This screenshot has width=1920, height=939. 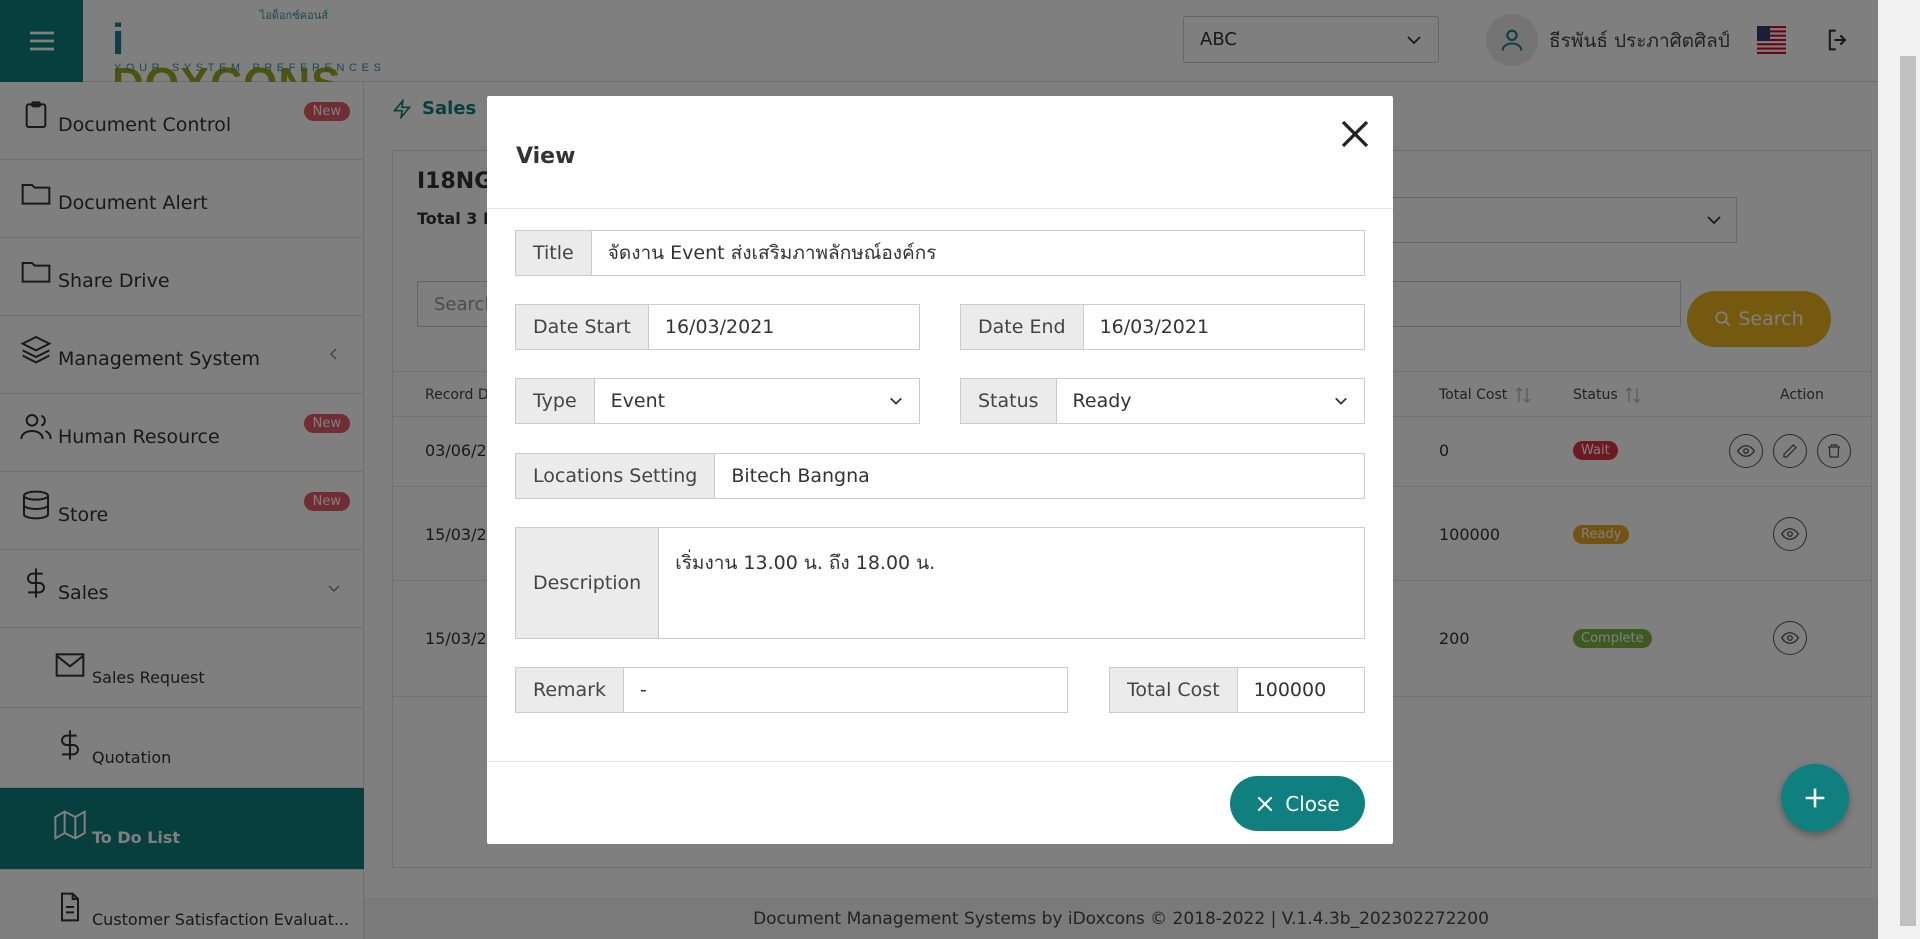 What do you see at coordinates (1224, 327) in the screenshot?
I see `date-end-input: 16/03/2021` at bounding box center [1224, 327].